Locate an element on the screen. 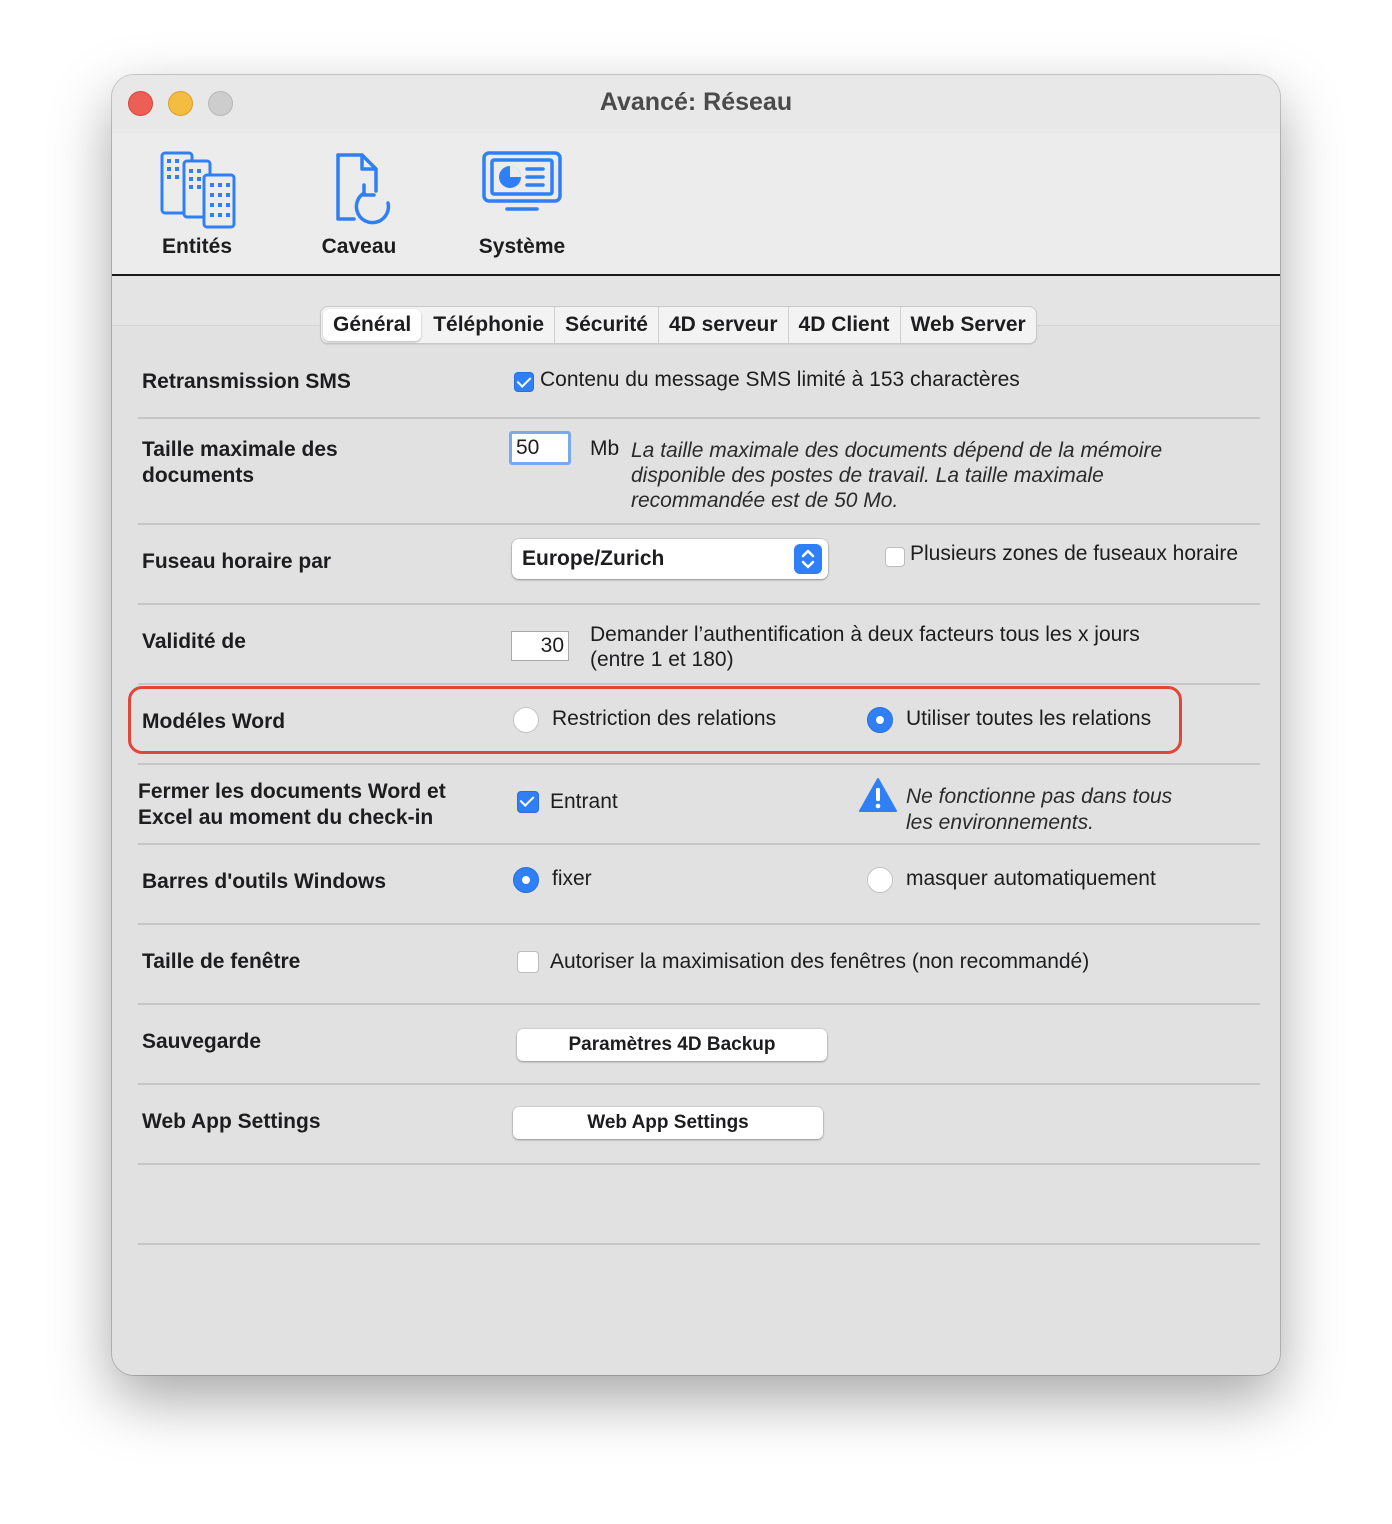 The height and width of the screenshot is (1524, 1392). warning-line1: Ne fonctionne pas dans tous is located at coordinates (1039, 796).